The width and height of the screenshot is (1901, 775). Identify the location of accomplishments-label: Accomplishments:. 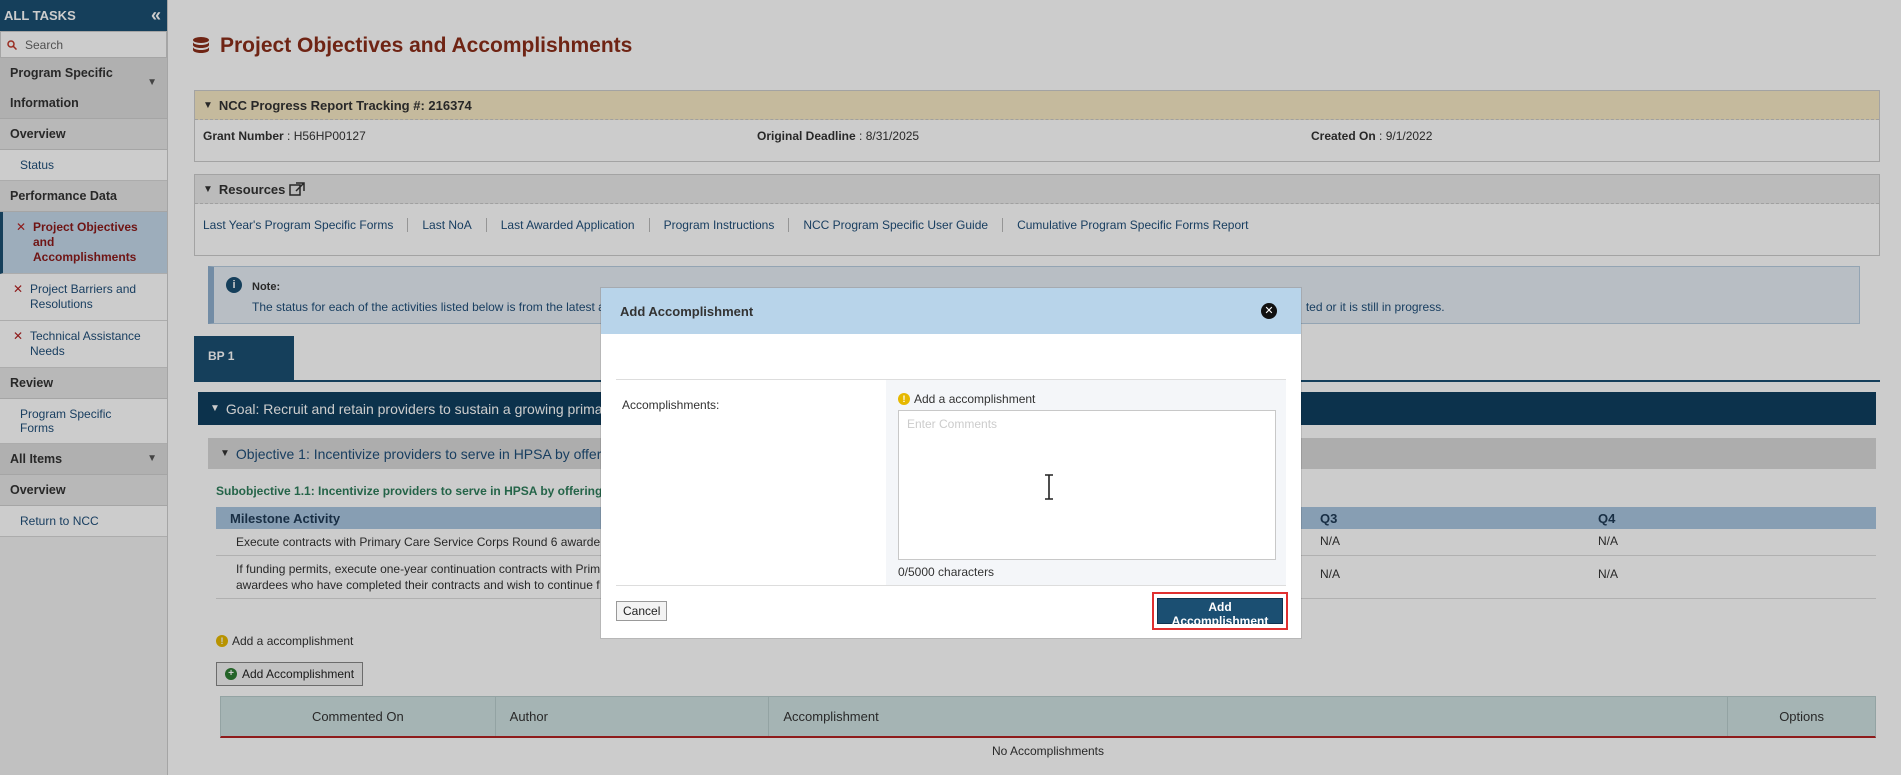
(671, 405).